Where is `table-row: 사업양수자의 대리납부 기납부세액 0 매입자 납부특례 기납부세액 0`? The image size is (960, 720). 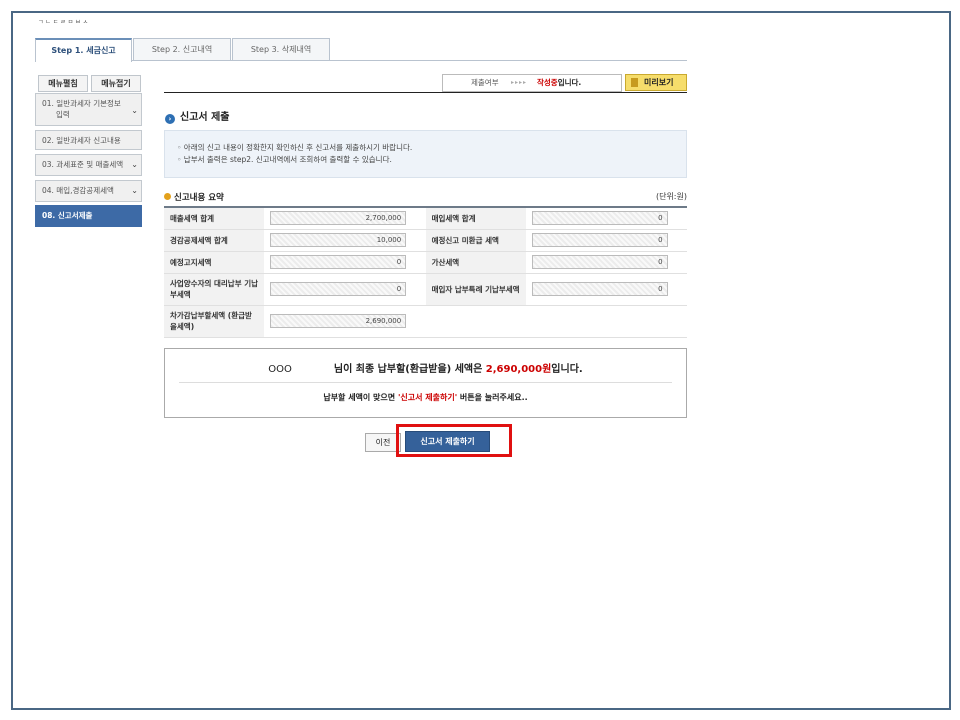
table-row: 사업양수자의 대리납부 기납부세액 0 매입자 납부특례 기납부세액 0 is located at coordinates (425, 289).